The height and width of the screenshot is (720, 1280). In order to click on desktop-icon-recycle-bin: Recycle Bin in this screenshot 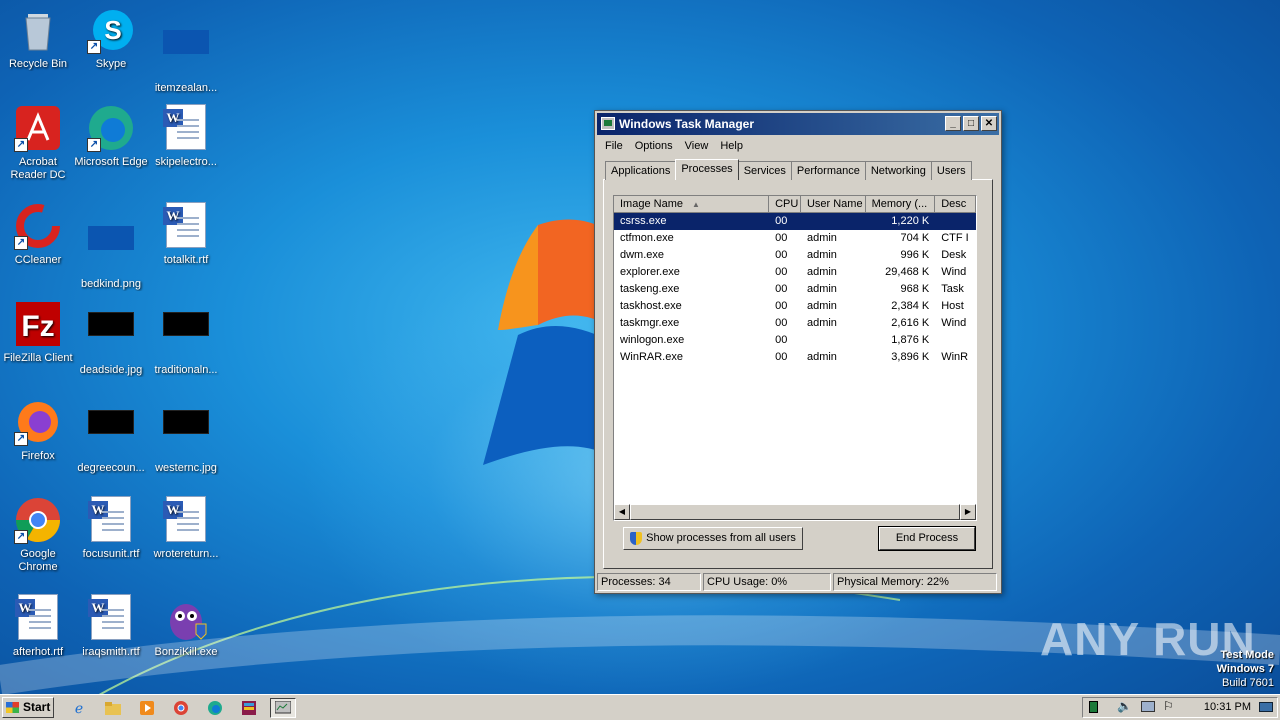, I will do `click(38, 38)`.